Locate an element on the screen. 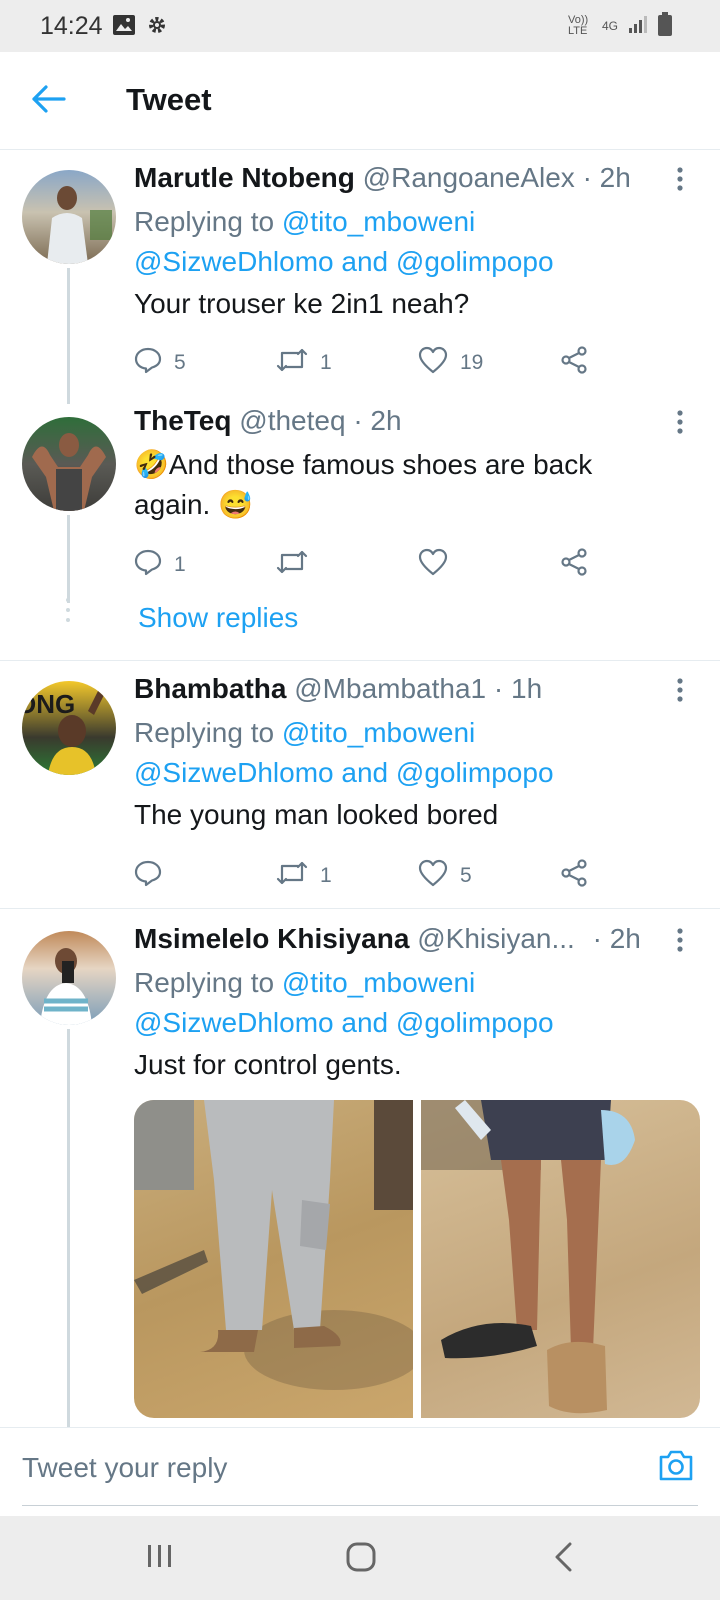 The image size is (720, 1600). reply-button: 5 is located at coordinates (160, 363).